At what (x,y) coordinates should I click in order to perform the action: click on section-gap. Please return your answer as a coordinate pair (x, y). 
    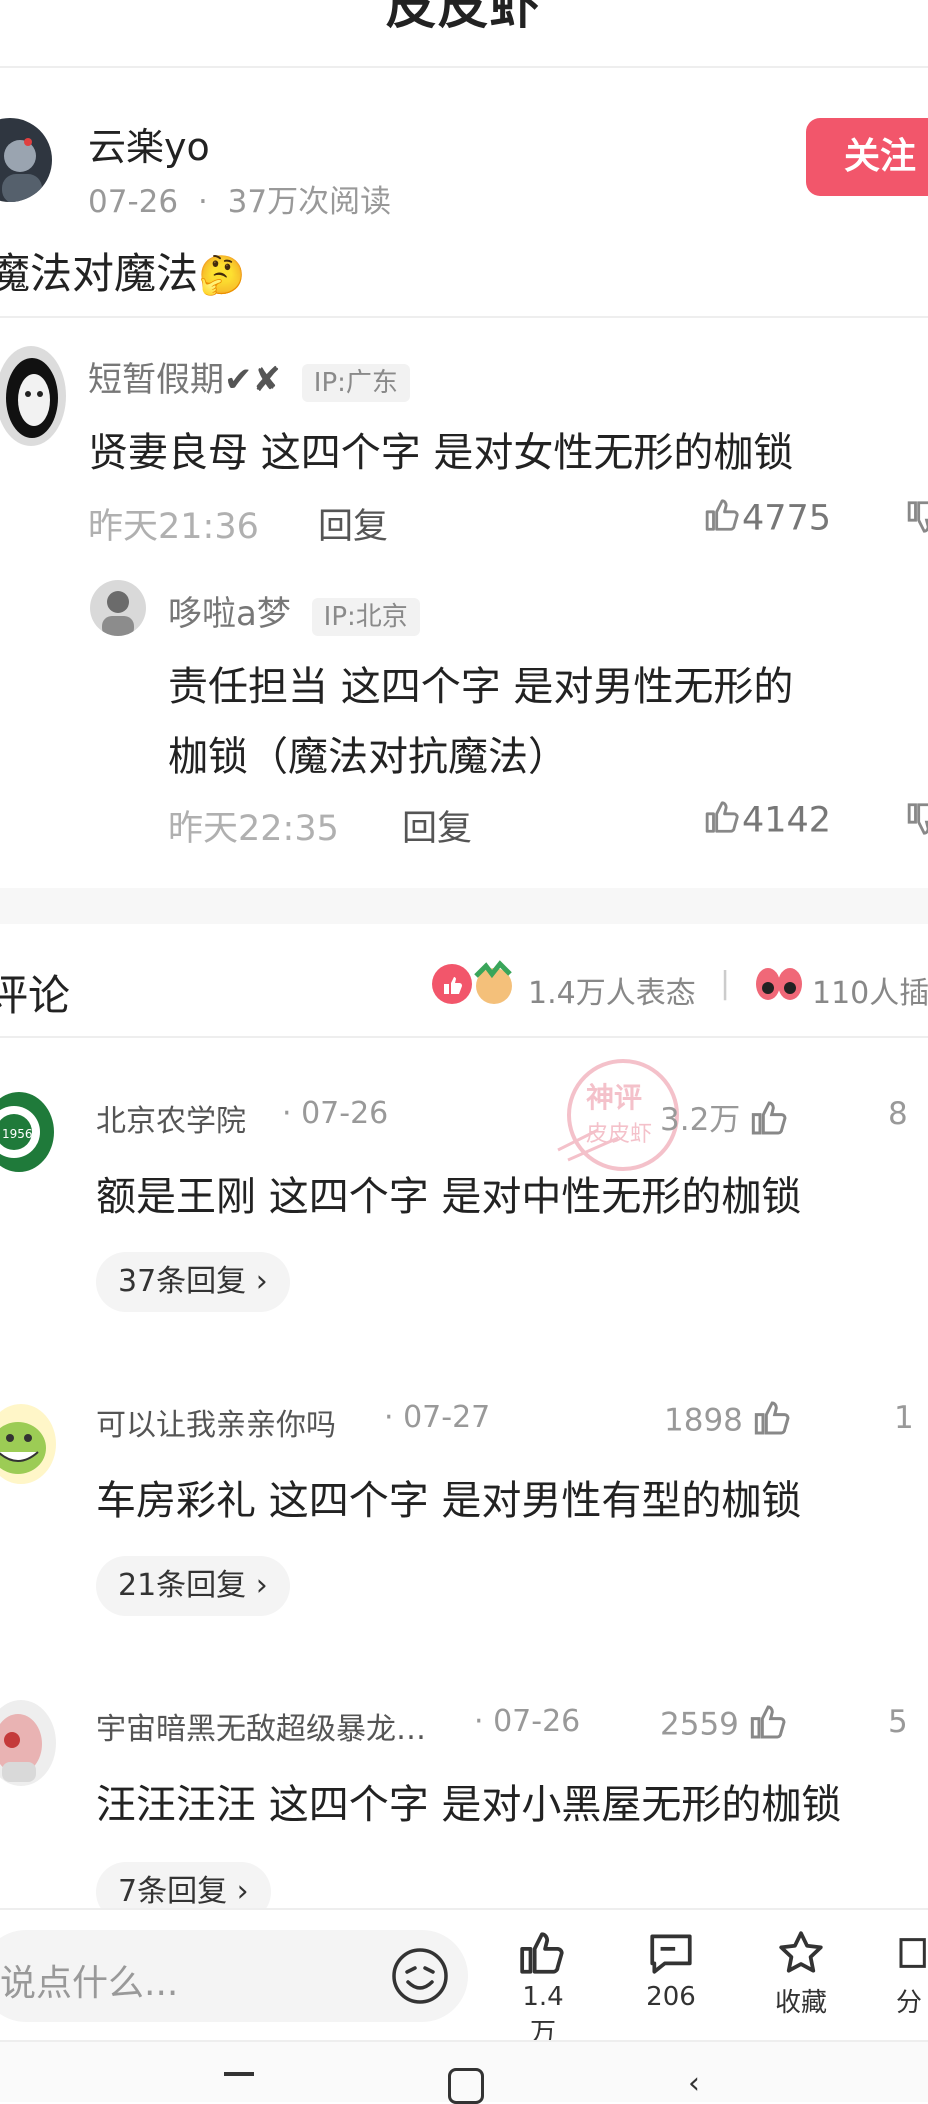
    Looking at the image, I should click on (464, 906).